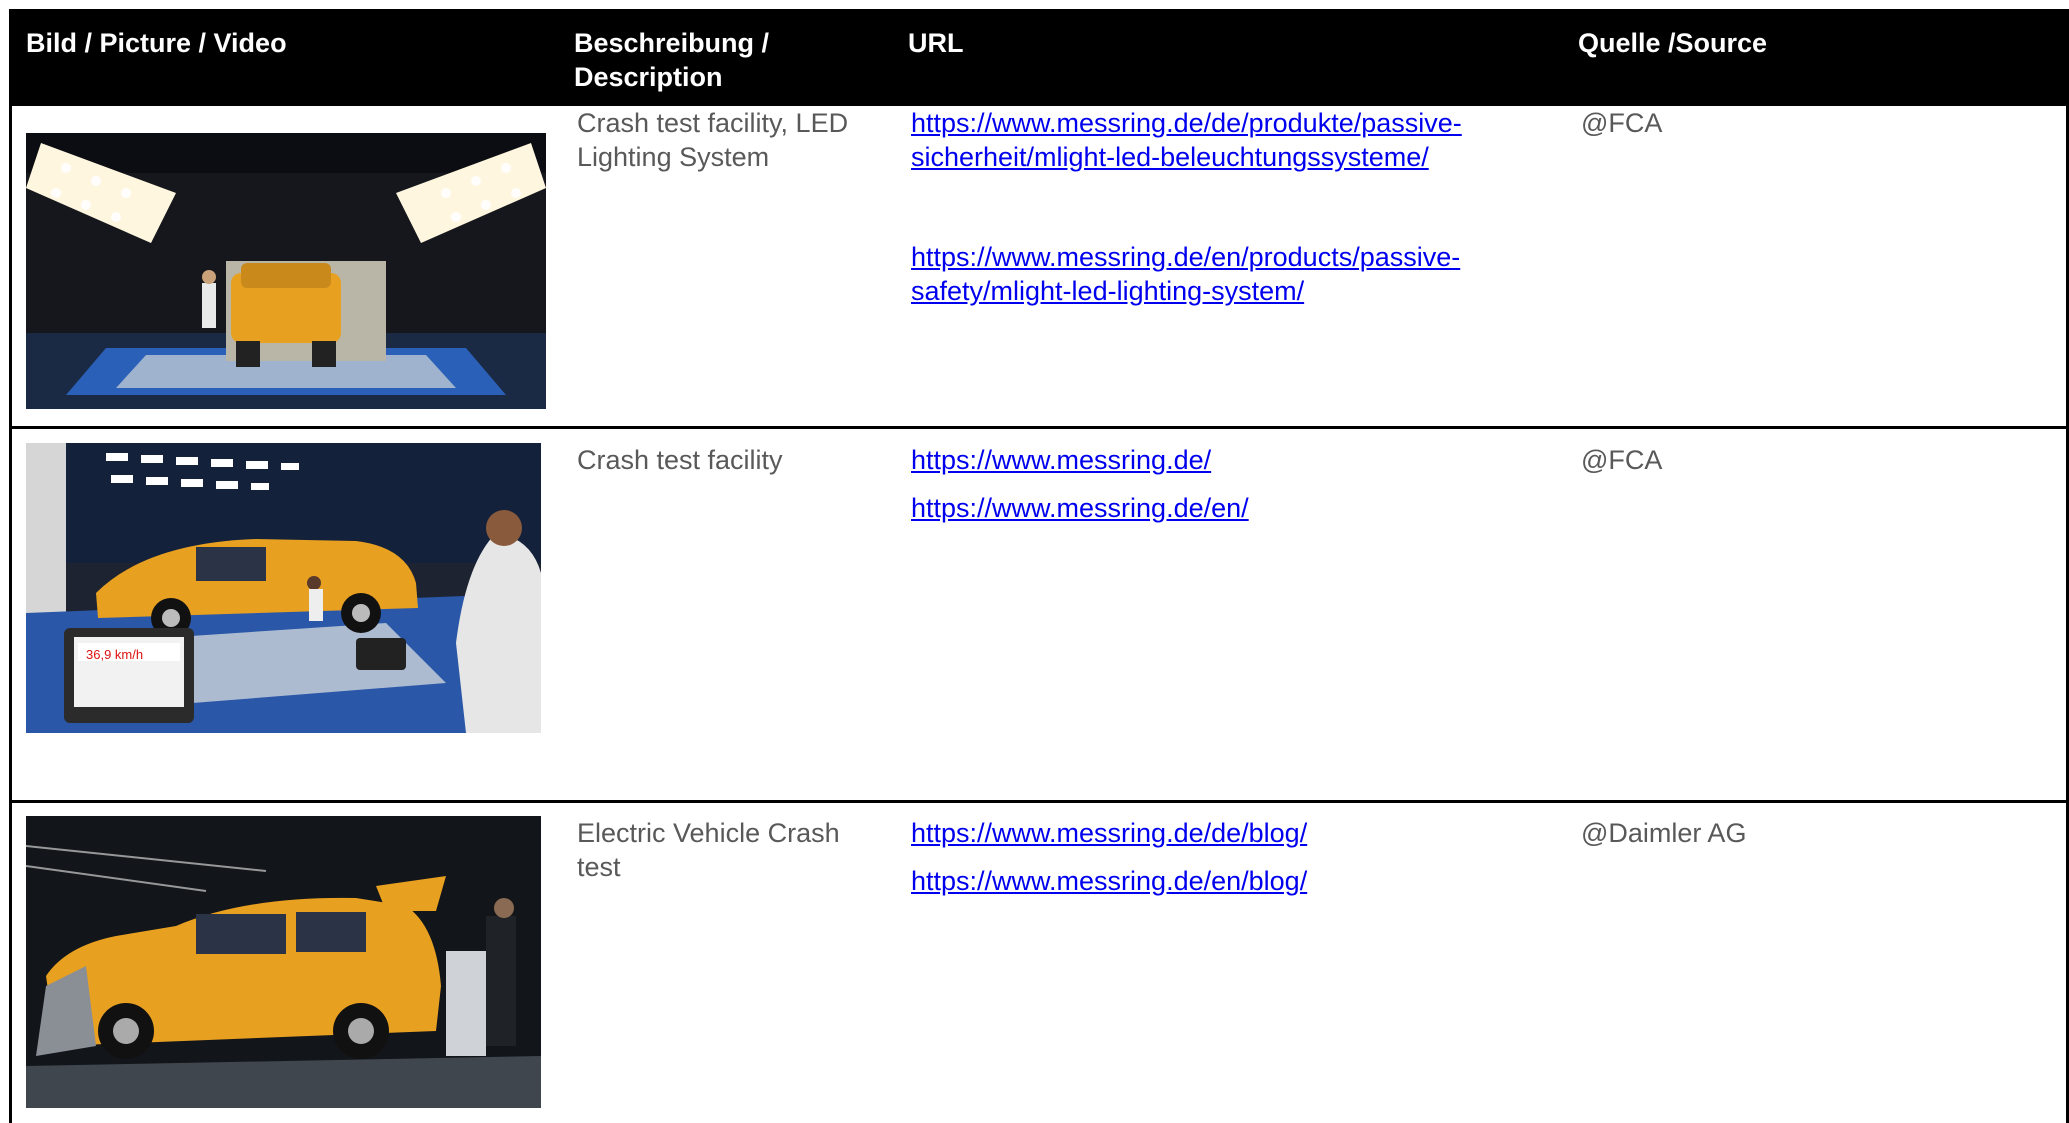 The image size is (2069, 1123). I want to click on header-url: URL, so click(936, 43).